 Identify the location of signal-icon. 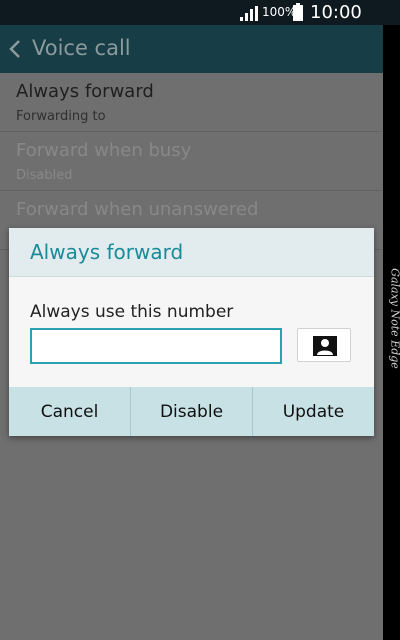
(249, 13).